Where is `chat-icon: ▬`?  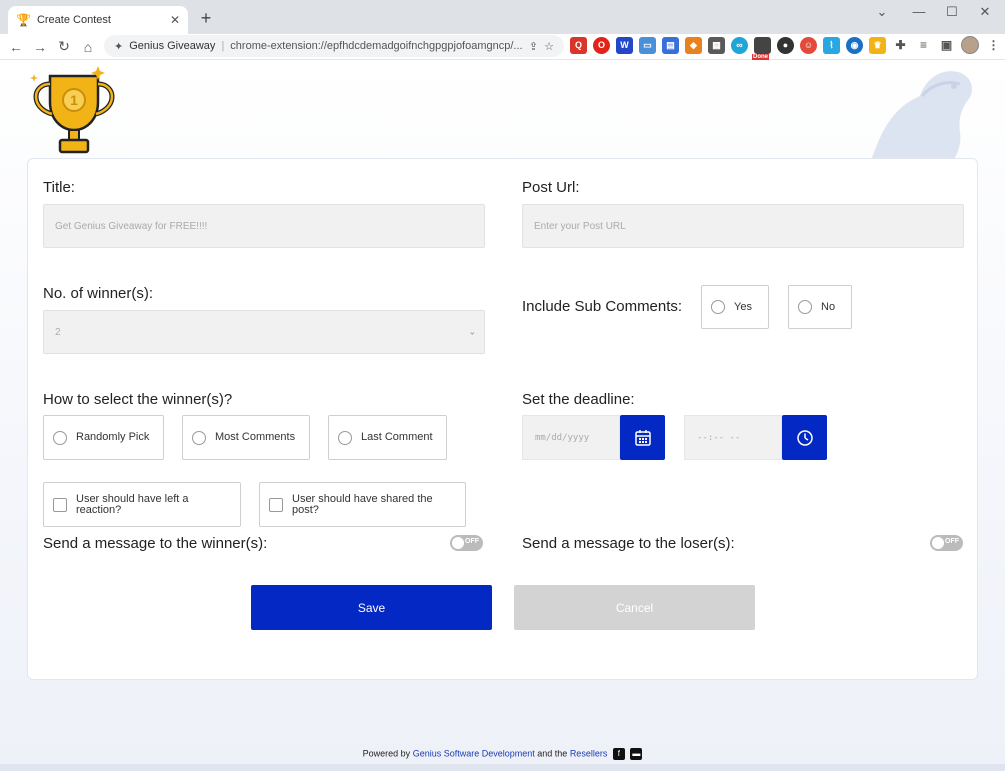 chat-icon: ▬ is located at coordinates (636, 754).